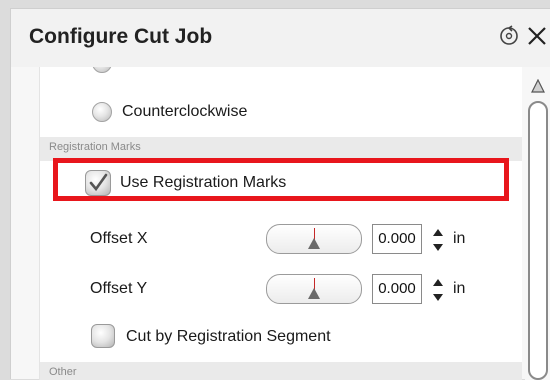 The width and height of the screenshot is (550, 380). What do you see at coordinates (119, 238) in the screenshot?
I see `offset-x-label: Offset X` at bounding box center [119, 238].